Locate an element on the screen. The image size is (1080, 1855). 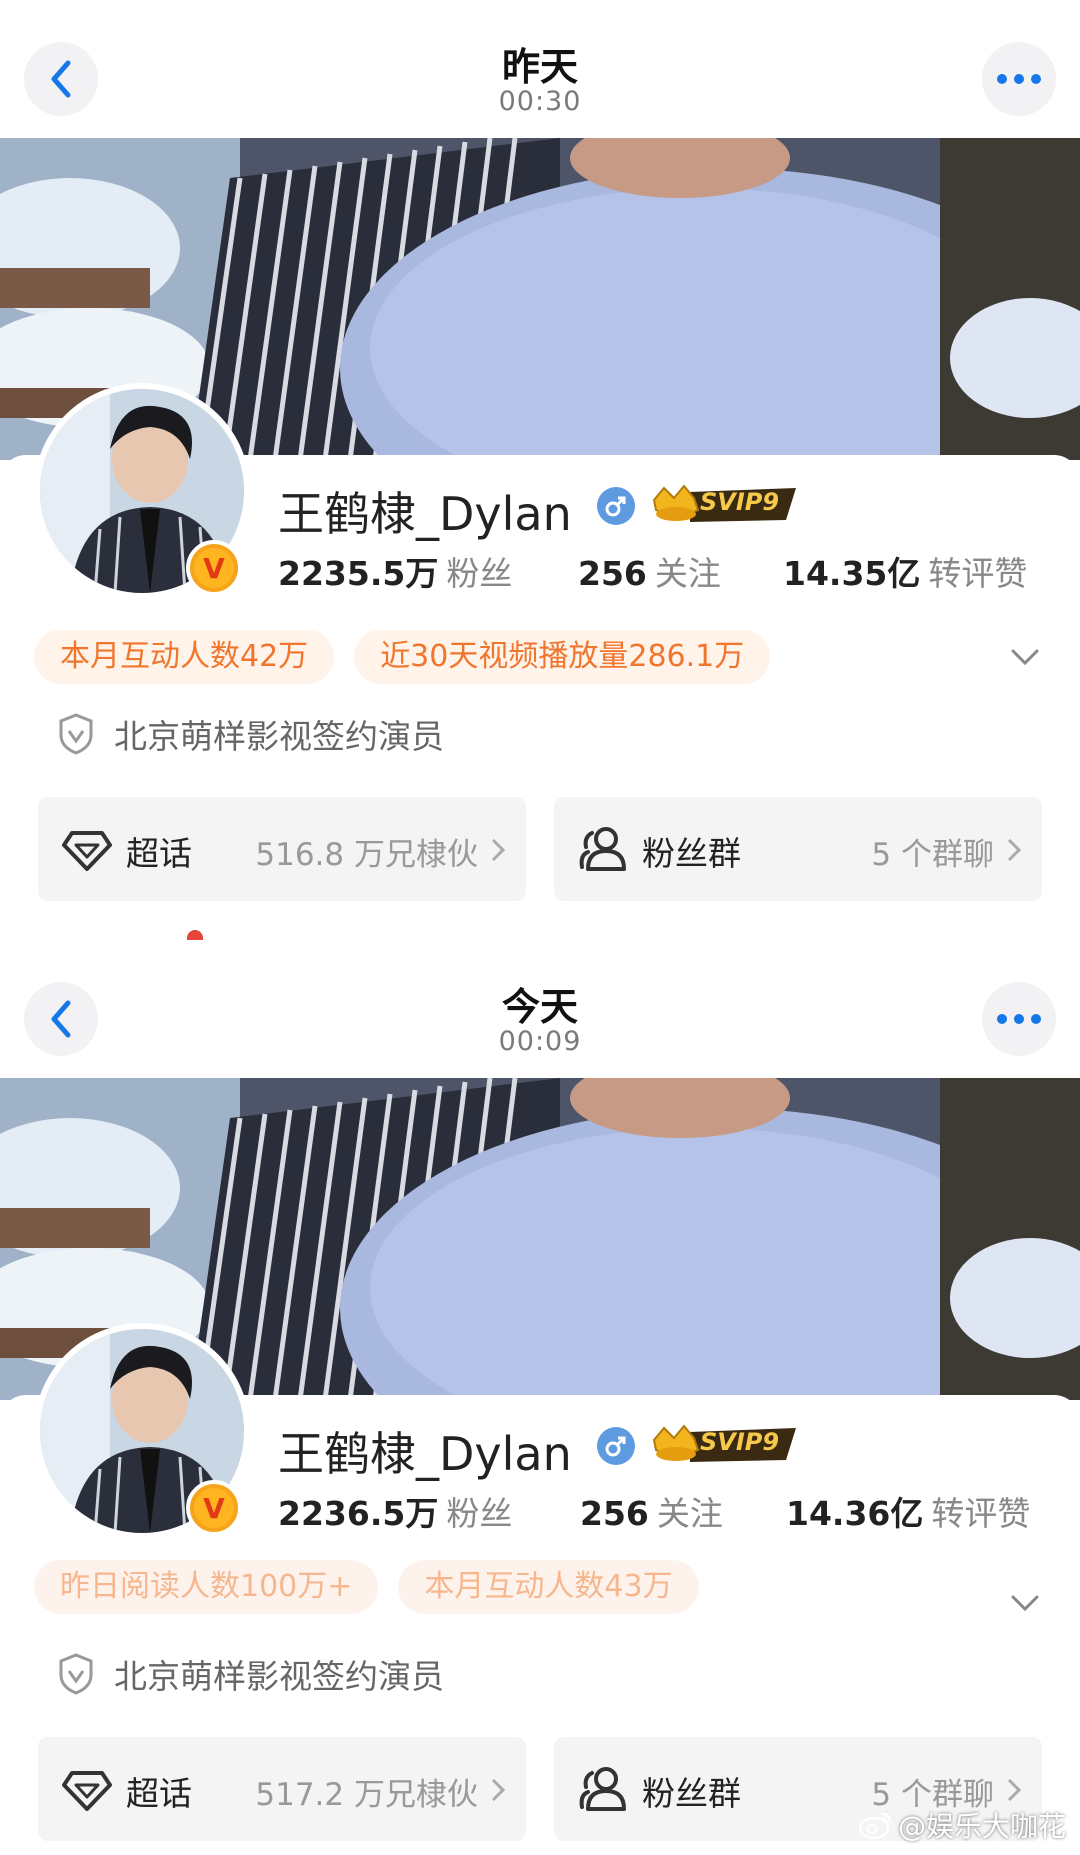
tag-row: 昨日阅读人数100万+ 本月互动人数43万 is located at coordinates (376, 1588).